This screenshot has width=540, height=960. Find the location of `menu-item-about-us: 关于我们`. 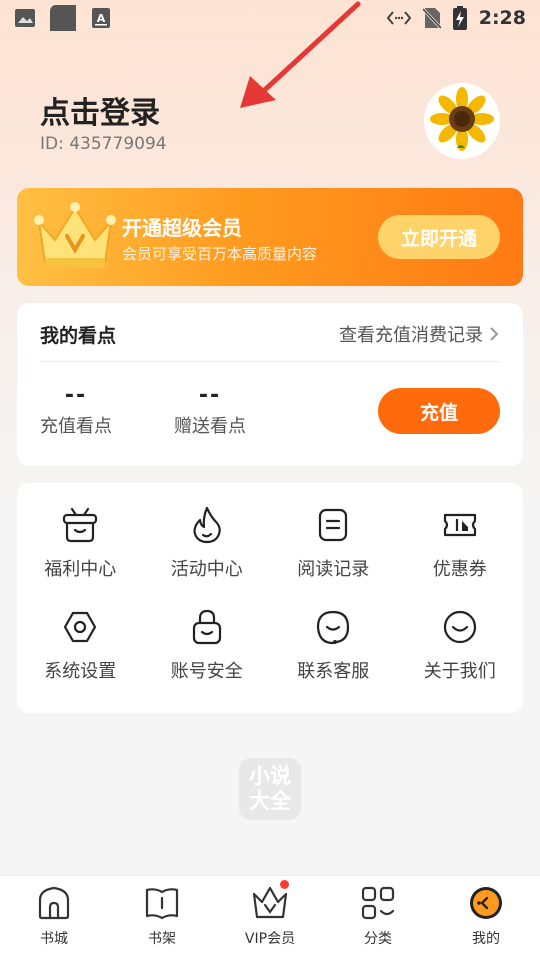

menu-item-about-us: 关于我们 is located at coordinates (460, 645).